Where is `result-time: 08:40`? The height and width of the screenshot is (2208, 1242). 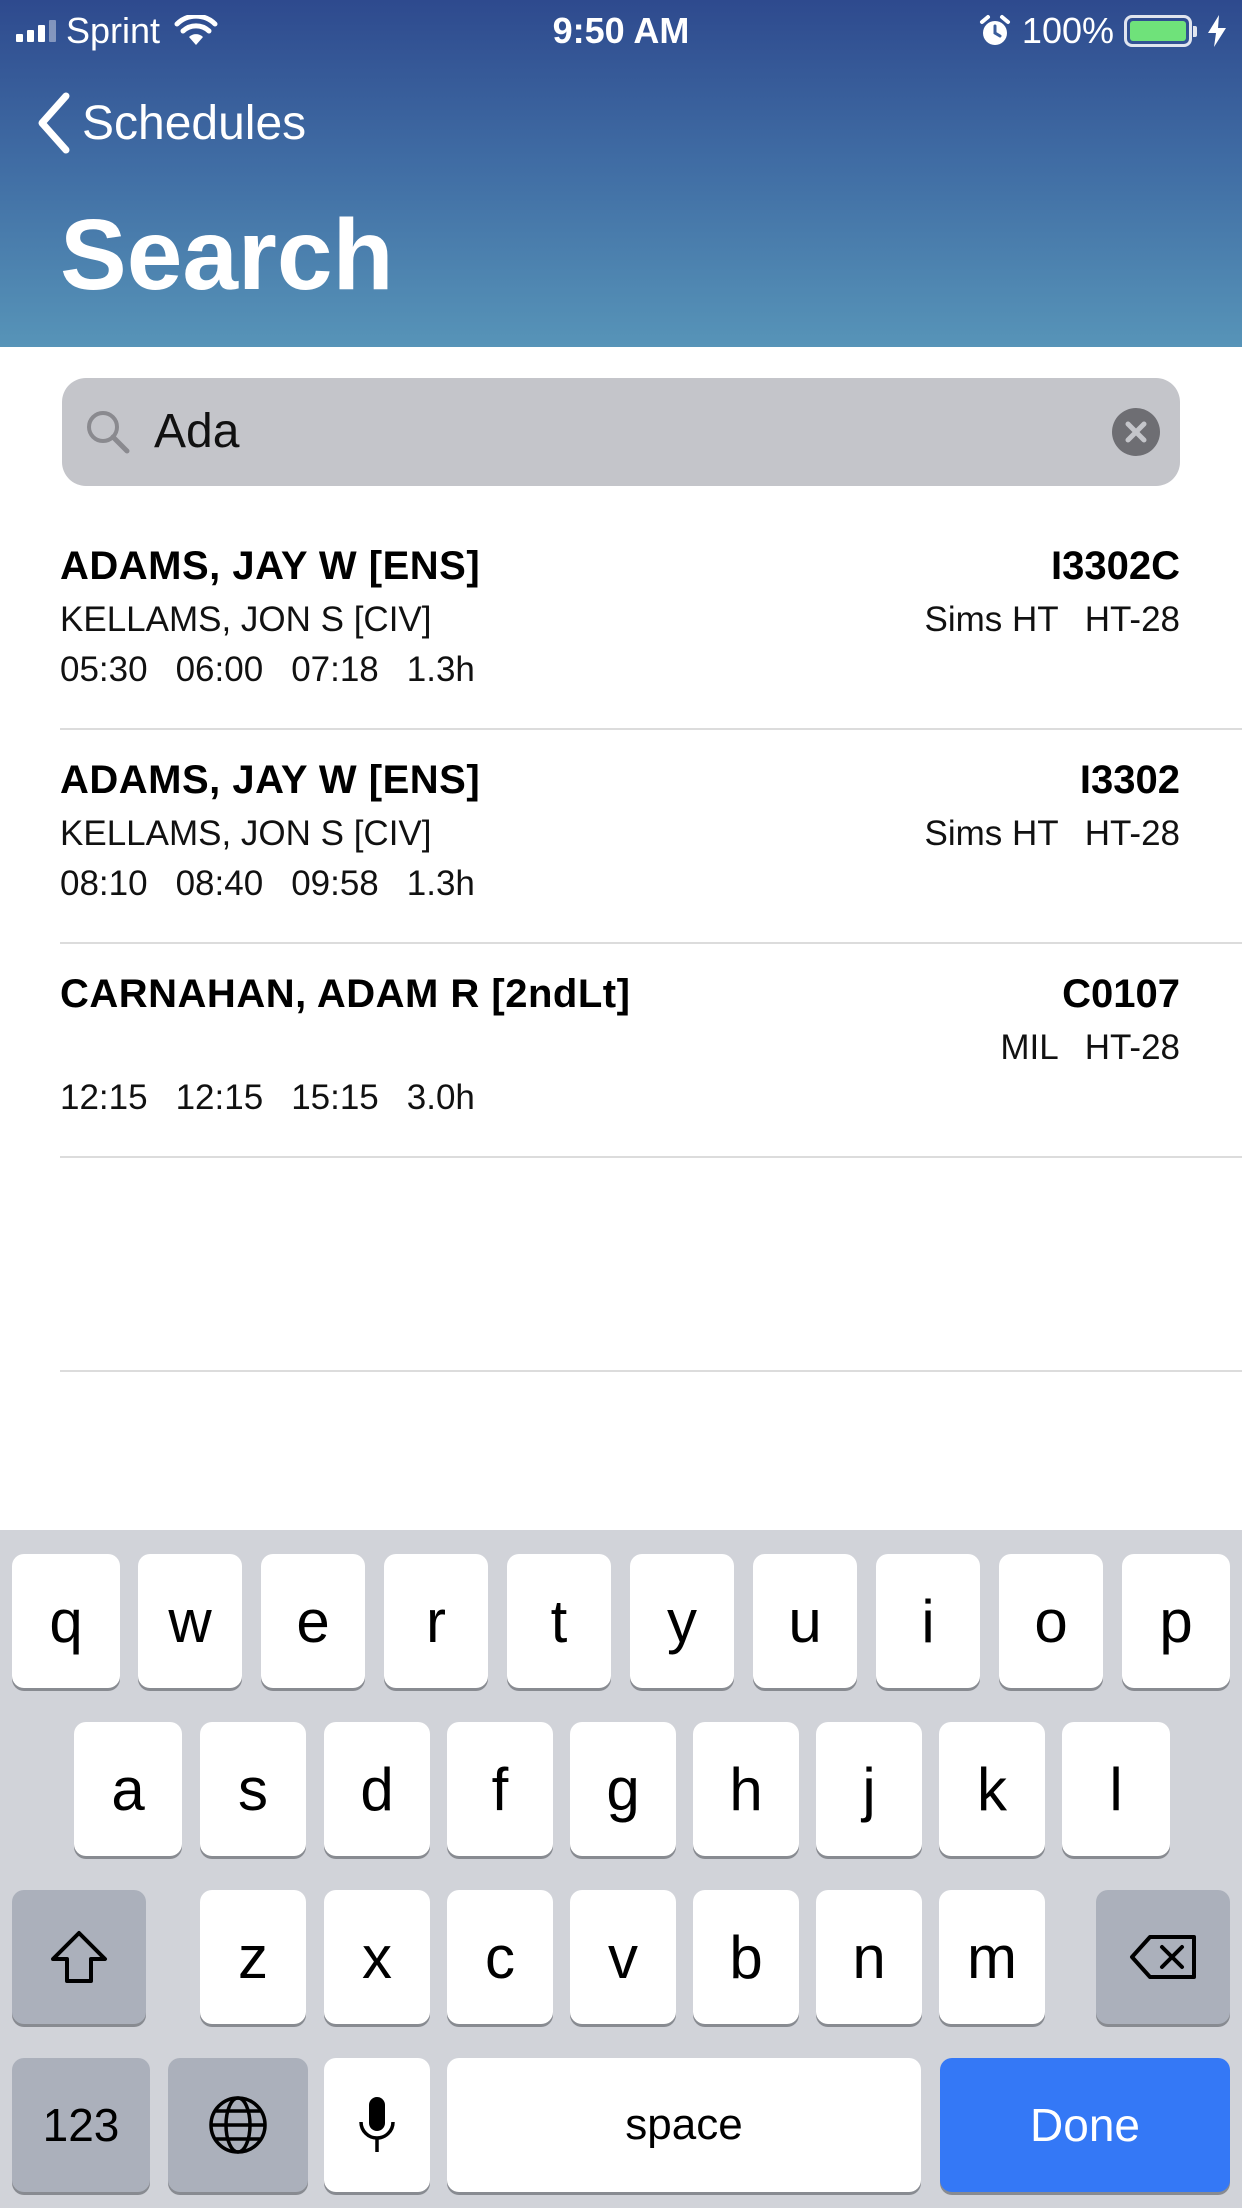
result-time: 08:40 is located at coordinates (219, 883).